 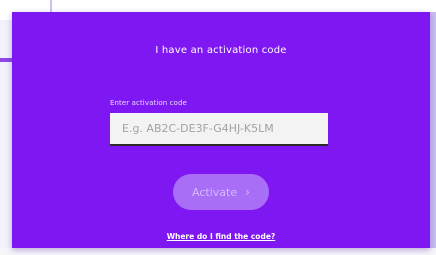 What do you see at coordinates (6, 60) in the screenshot?
I see `background-accent-line` at bounding box center [6, 60].